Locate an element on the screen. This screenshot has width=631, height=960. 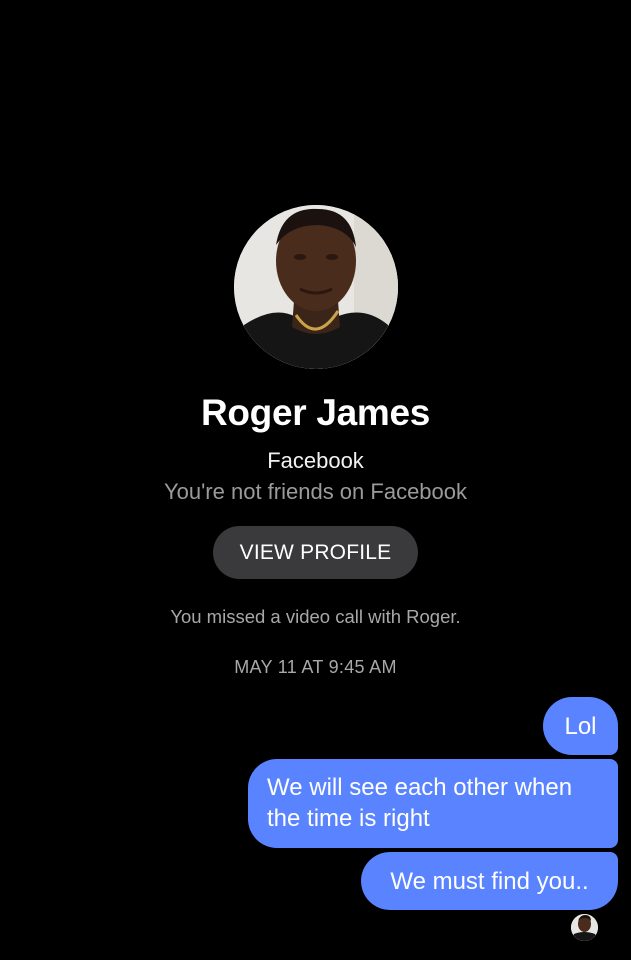
missed-video-call-notice: You missed a video call with Roger. is located at coordinates (315, 616).